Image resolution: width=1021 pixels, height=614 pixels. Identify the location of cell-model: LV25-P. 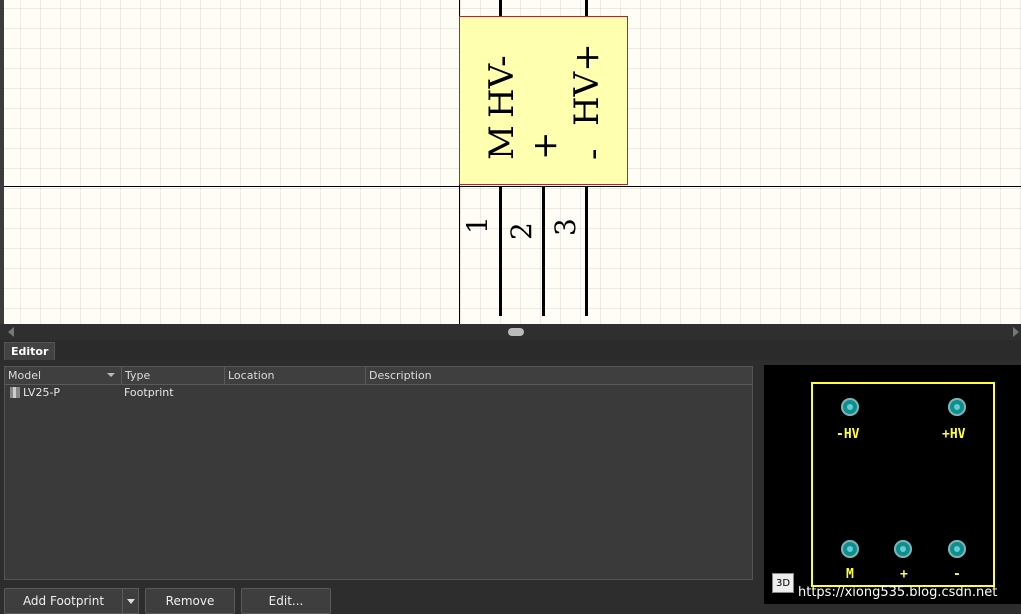
(42, 392).